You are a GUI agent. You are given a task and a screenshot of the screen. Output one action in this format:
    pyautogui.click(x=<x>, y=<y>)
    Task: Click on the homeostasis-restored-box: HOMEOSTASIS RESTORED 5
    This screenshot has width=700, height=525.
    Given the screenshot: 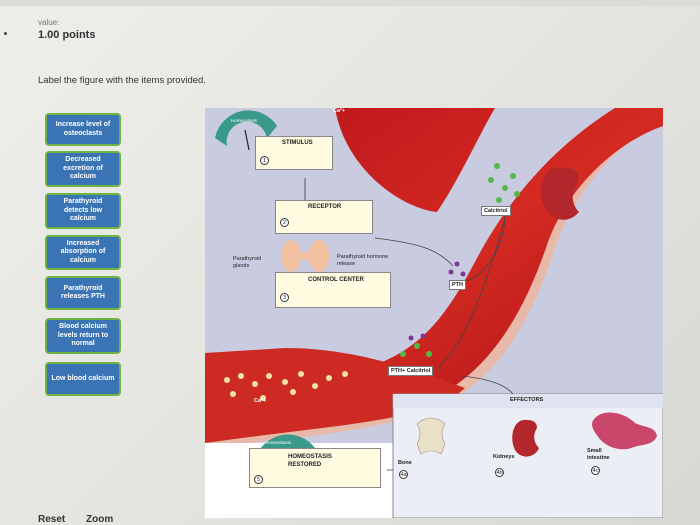 What is the action you would take?
    pyautogui.click(x=315, y=468)
    